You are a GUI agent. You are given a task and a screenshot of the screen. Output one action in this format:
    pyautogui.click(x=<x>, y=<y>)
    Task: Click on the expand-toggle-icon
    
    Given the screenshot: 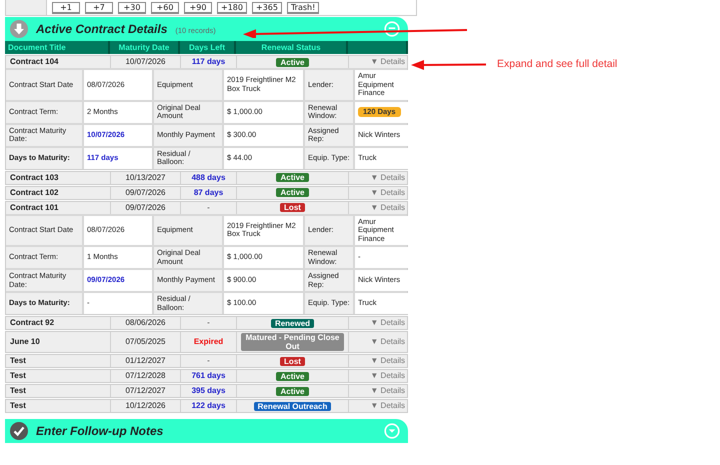 What is the action you would take?
    pyautogui.click(x=392, y=431)
    